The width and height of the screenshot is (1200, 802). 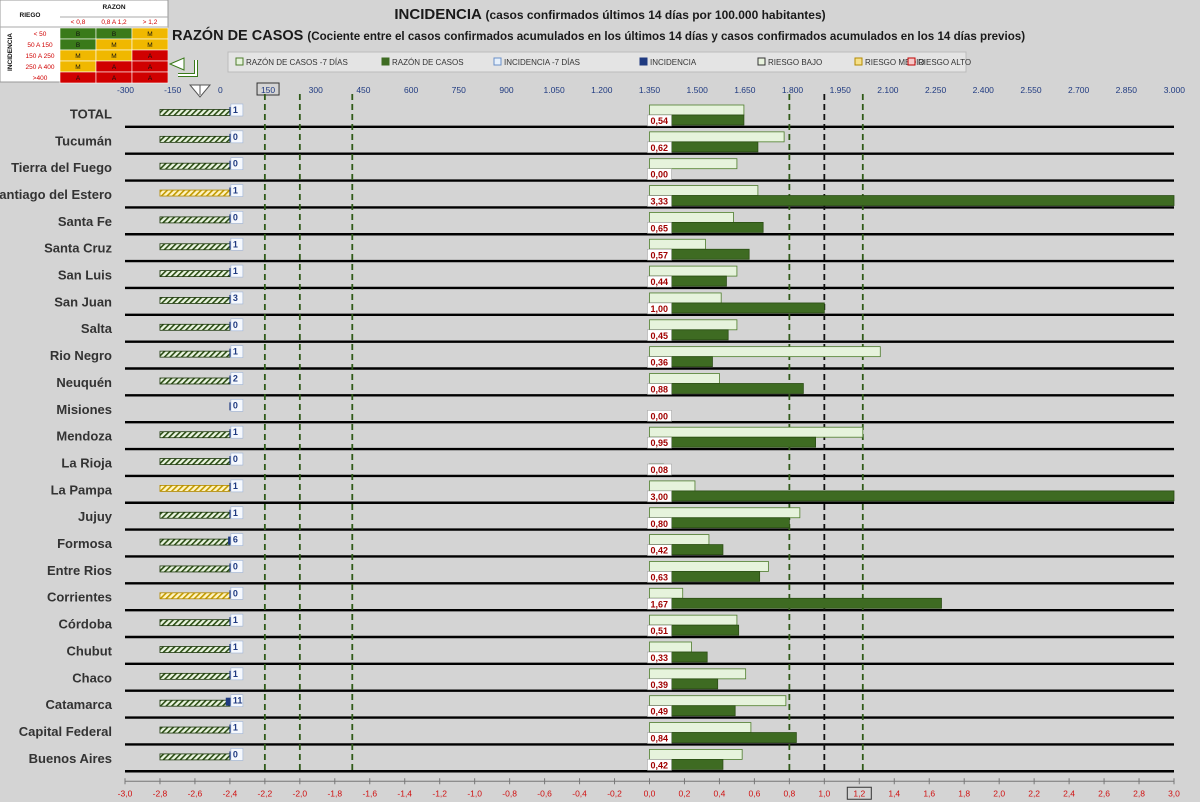 I want to click on bottom-axis-tick-label: -1,6, so click(x=369, y=793).